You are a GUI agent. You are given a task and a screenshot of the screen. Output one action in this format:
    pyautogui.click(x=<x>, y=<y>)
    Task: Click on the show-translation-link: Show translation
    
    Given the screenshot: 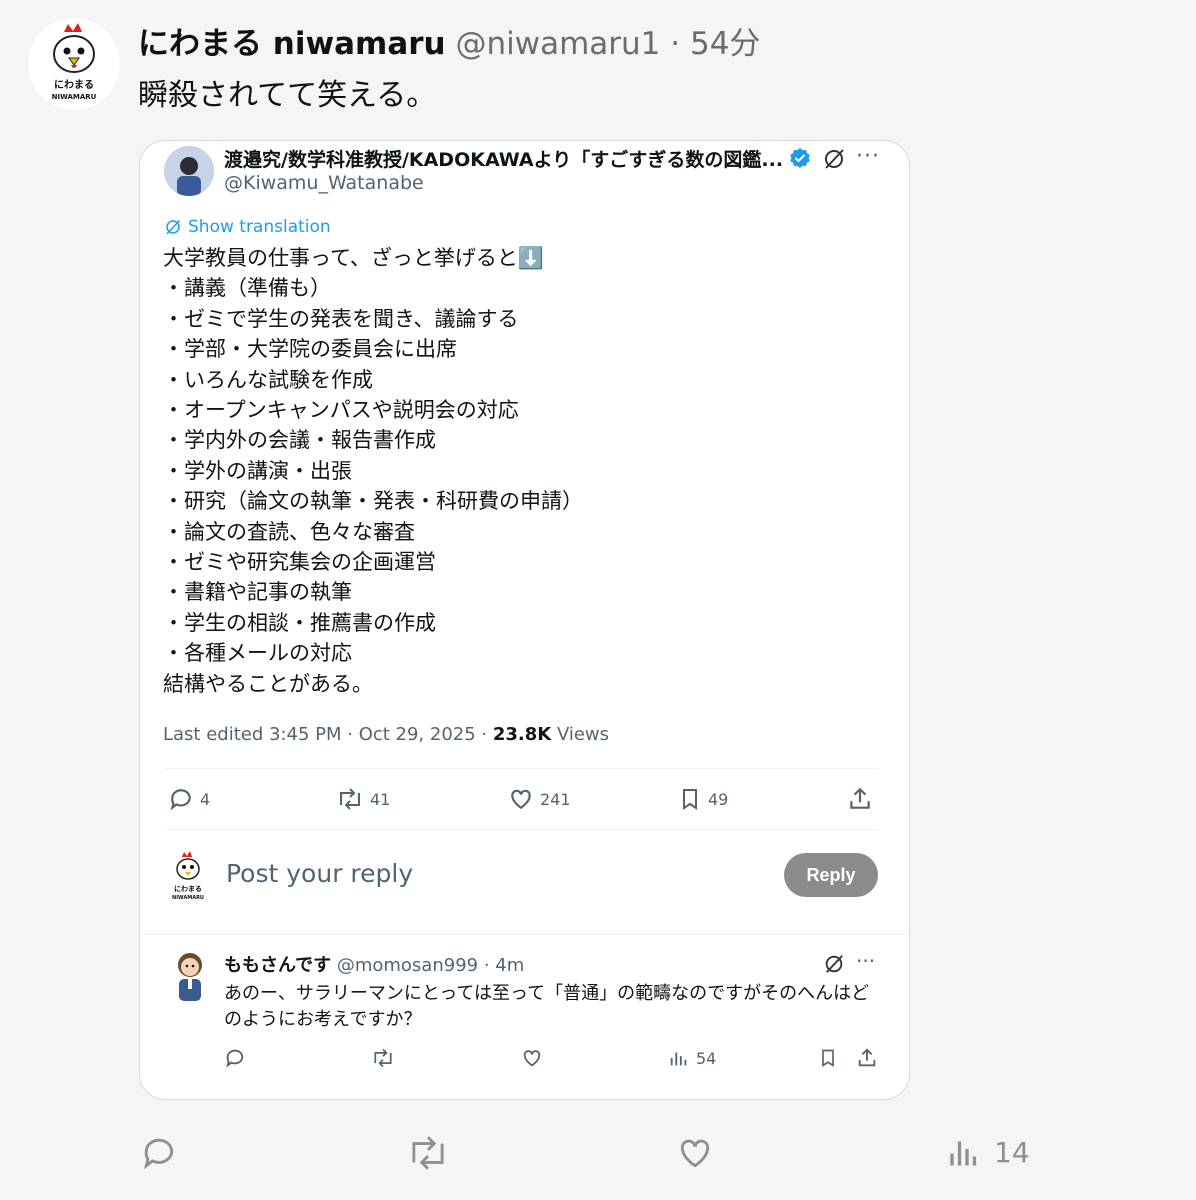 What is the action you would take?
    pyautogui.click(x=247, y=227)
    